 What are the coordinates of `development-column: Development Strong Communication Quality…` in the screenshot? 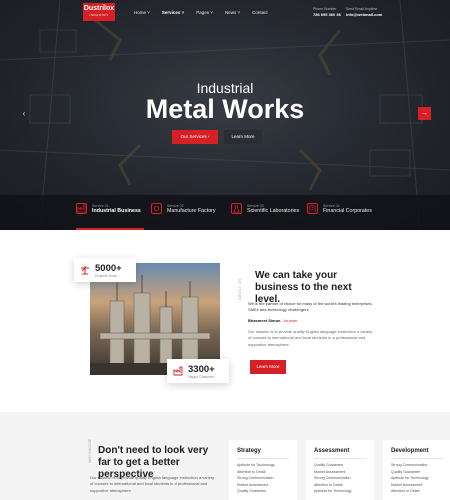 It's located at (416, 470).